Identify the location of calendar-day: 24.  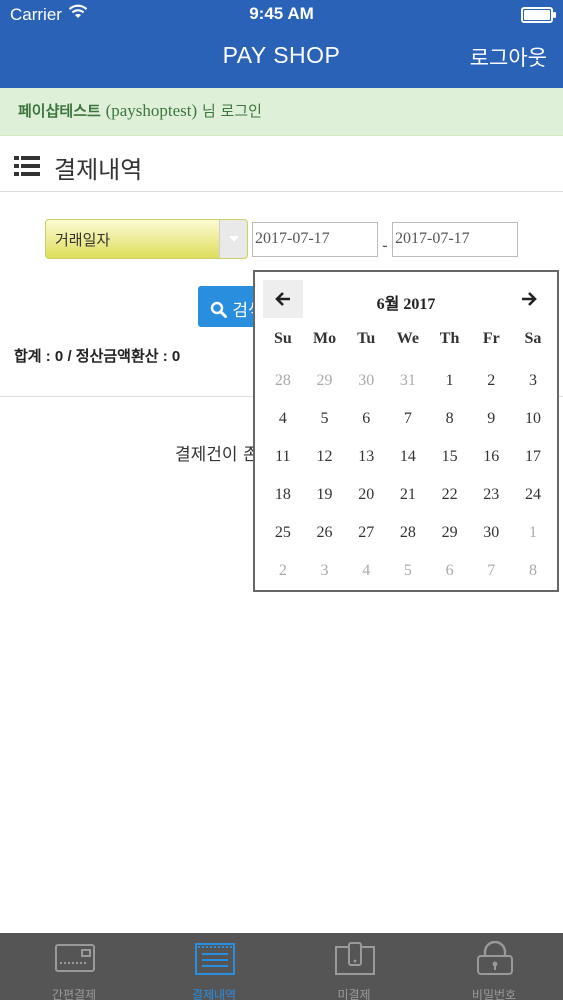
(533, 495).